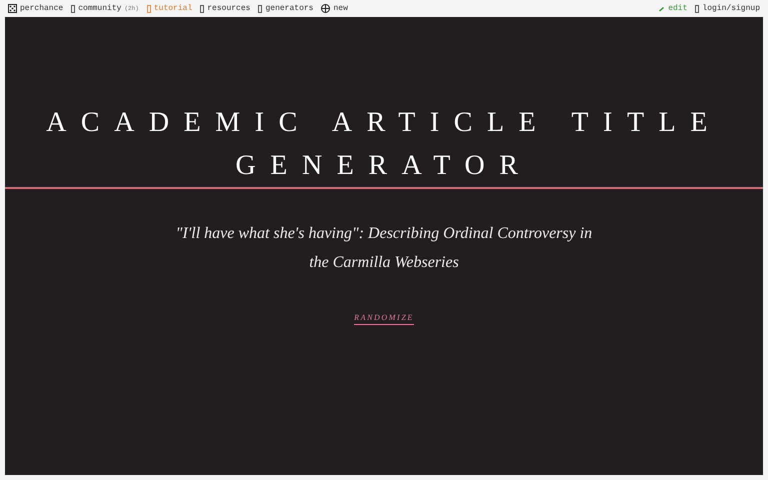  What do you see at coordinates (289, 8) in the screenshot?
I see `nav-link: generators` at bounding box center [289, 8].